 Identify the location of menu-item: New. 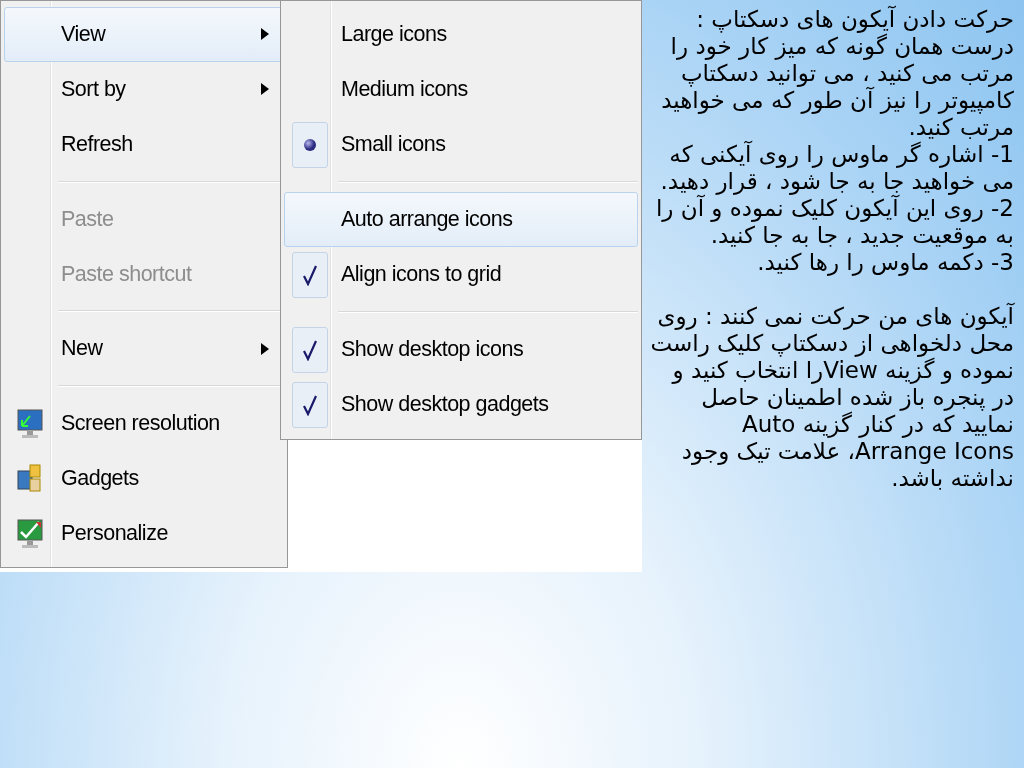
(144, 349).